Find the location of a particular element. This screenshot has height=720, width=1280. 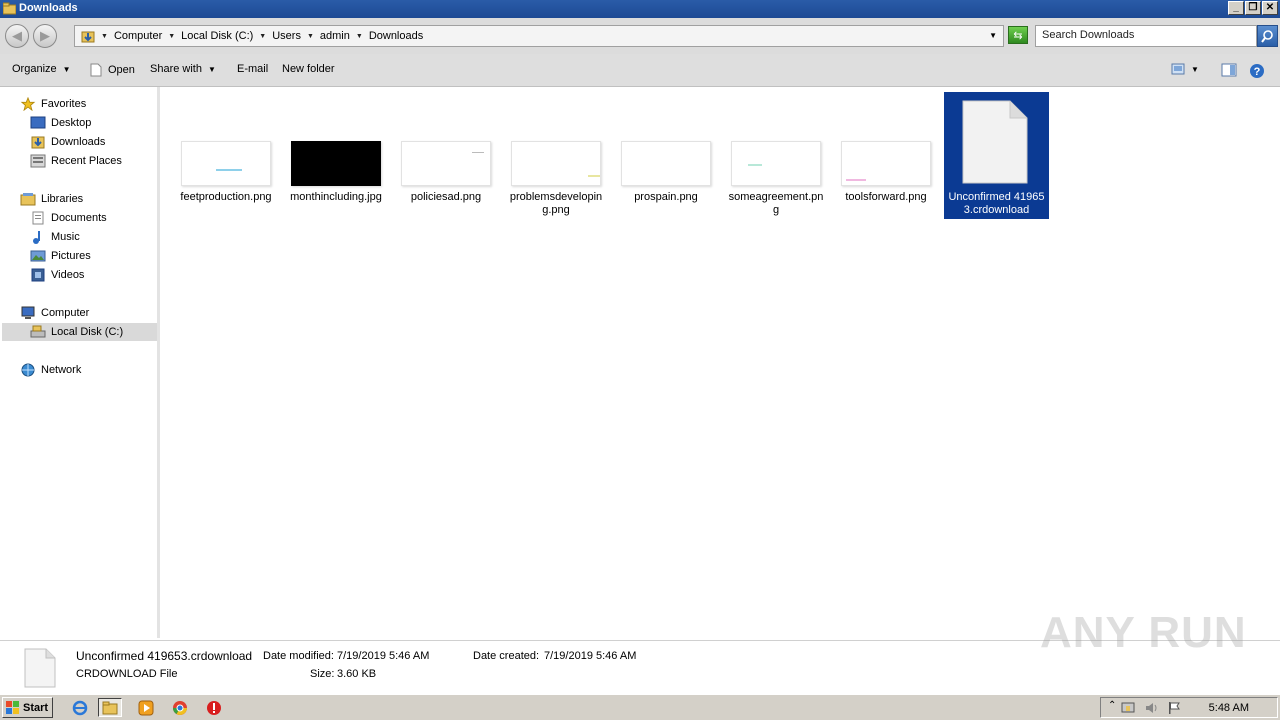

nav-network: Network is located at coordinates (50, 370).